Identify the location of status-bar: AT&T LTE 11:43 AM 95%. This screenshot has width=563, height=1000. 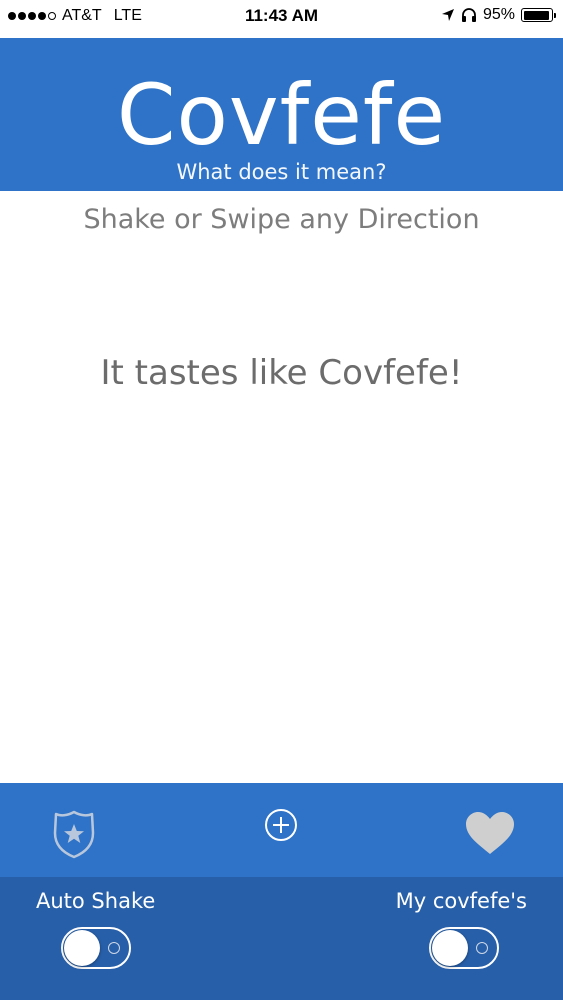
(281, 19).